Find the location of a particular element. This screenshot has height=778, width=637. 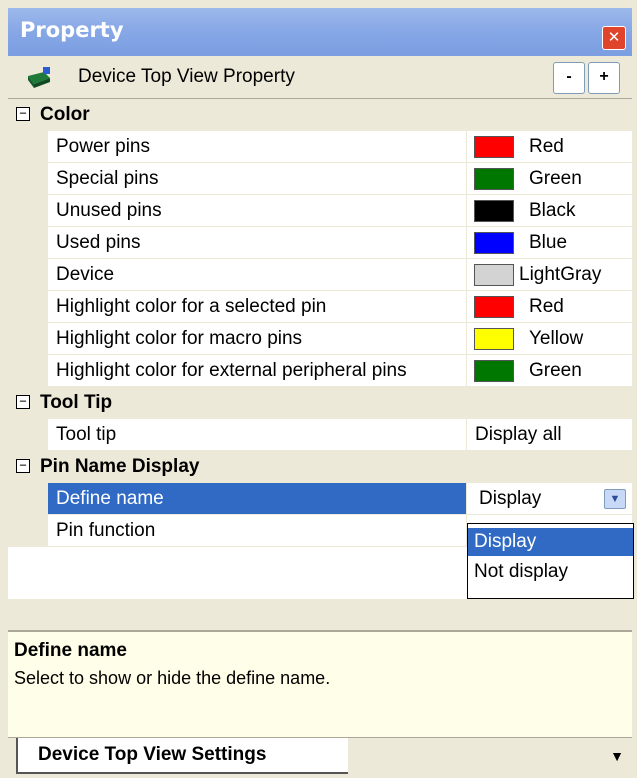

property-name: Power pins is located at coordinates (103, 146).